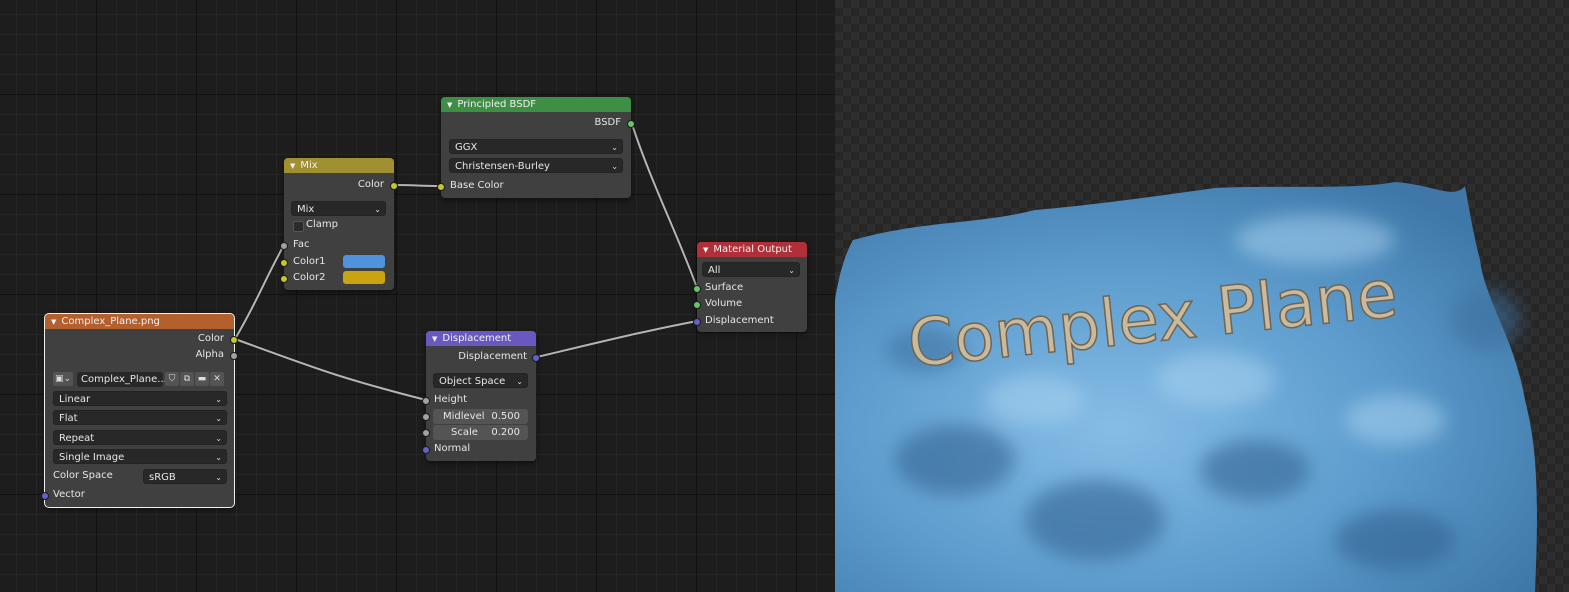 This screenshot has height=592, width=1569. I want to click on link-bsdf-to-output-surface, so click(664, 206).